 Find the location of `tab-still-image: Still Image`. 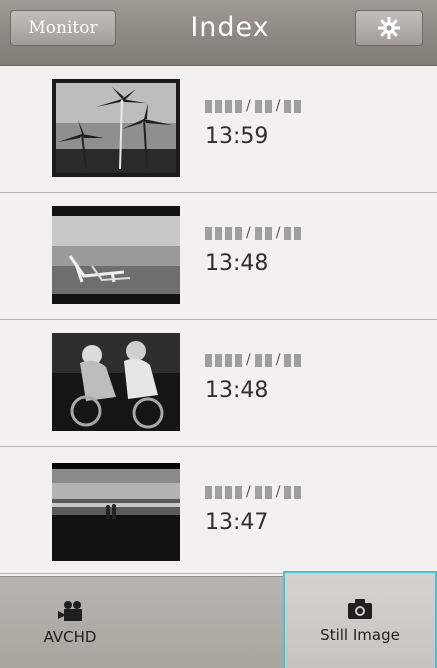

tab-still-image: Still Image is located at coordinates (360, 619).